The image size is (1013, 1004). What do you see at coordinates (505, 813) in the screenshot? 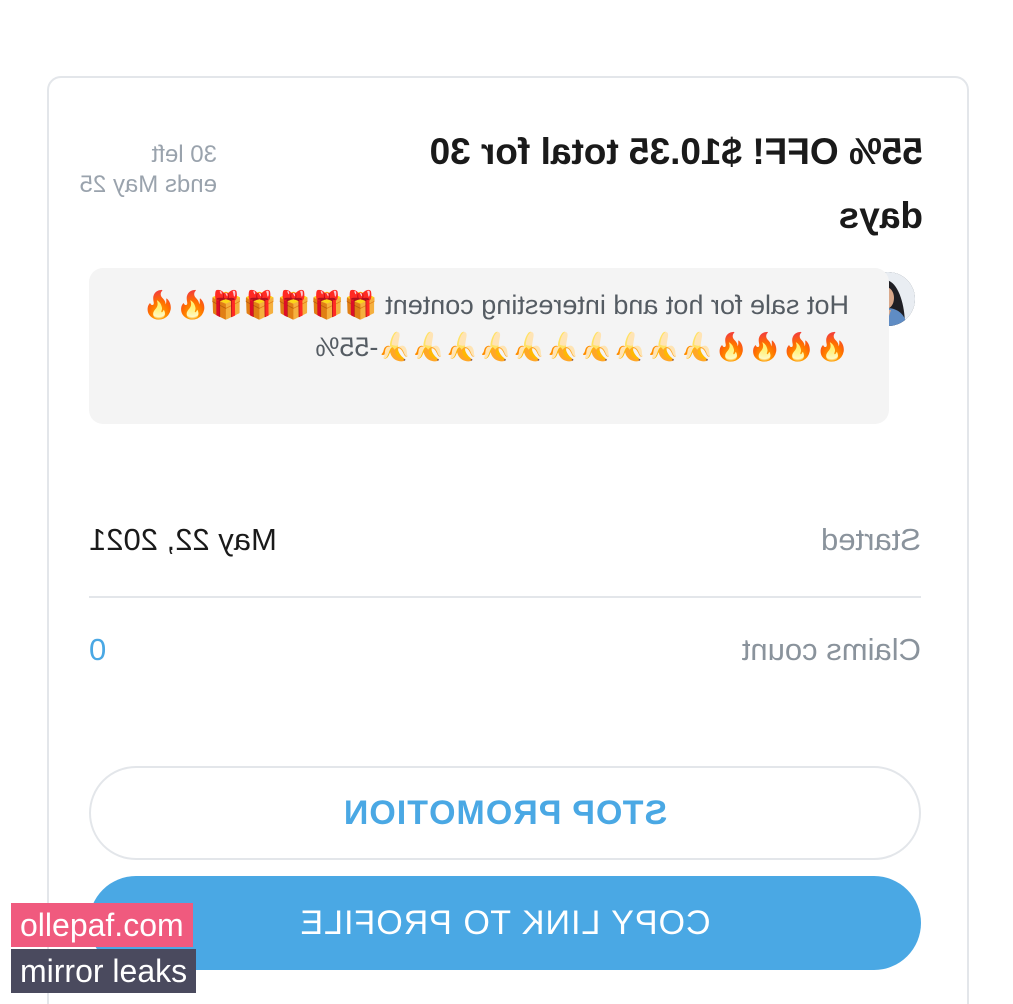
I see `stop-promotion-button: STOP PROMOTION` at bounding box center [505, 813].